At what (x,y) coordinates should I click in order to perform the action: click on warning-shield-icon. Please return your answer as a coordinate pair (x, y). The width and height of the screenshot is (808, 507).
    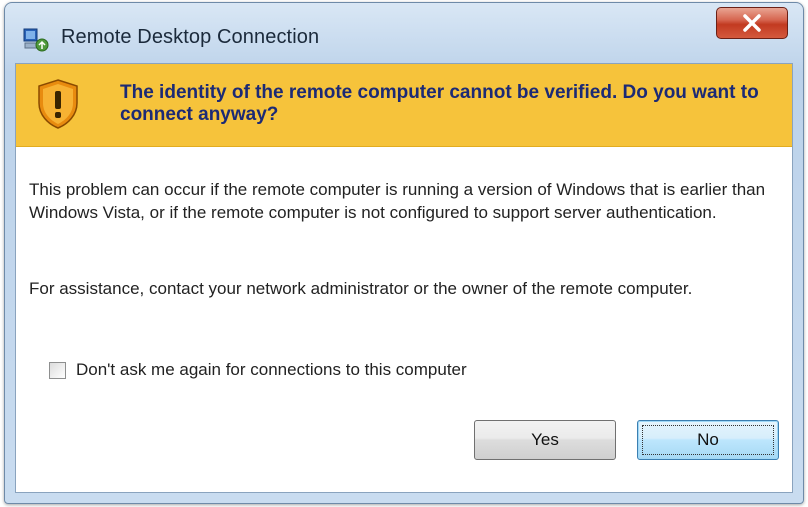
    Looking at the image, I should click on (58, 104).